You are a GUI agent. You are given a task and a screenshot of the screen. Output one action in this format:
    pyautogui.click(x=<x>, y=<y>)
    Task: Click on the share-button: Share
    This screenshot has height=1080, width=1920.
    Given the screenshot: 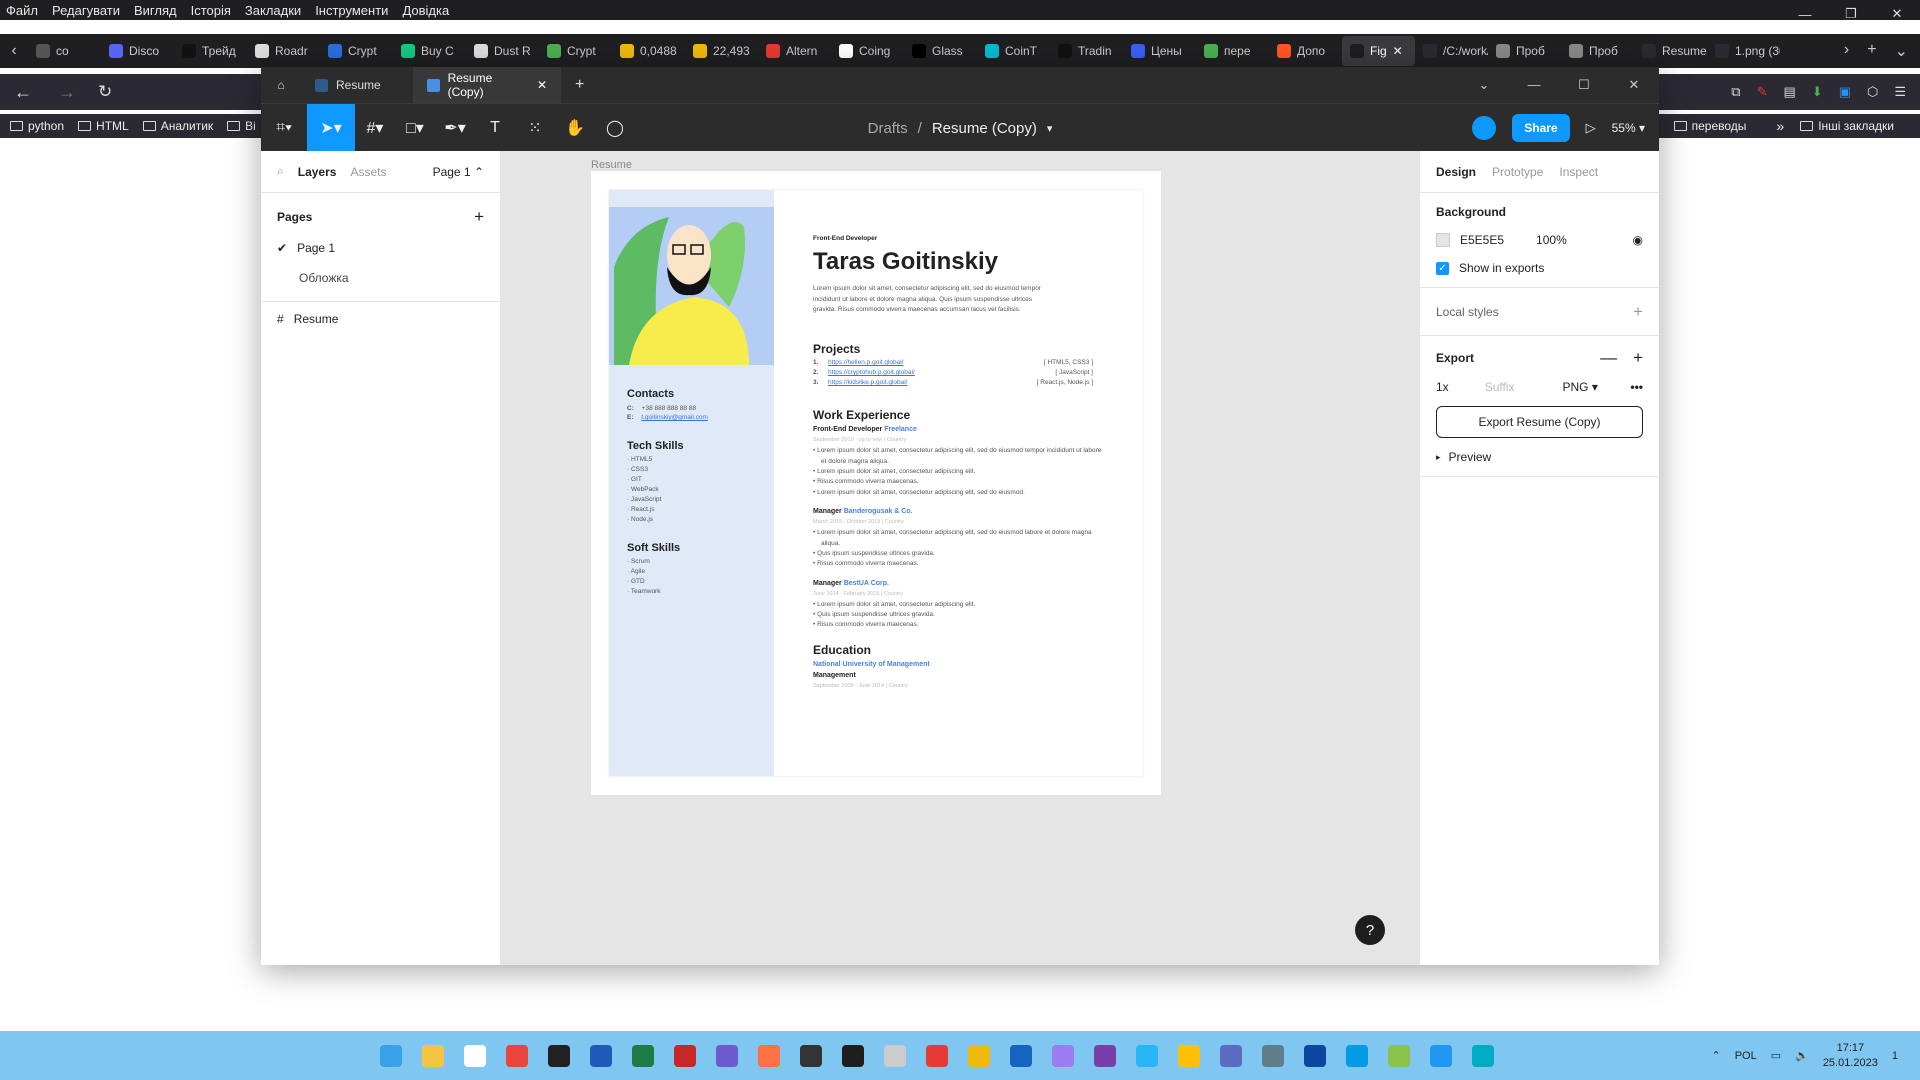 What is the action you would take?
    pyautogui.click(x=1541, y=127)
    